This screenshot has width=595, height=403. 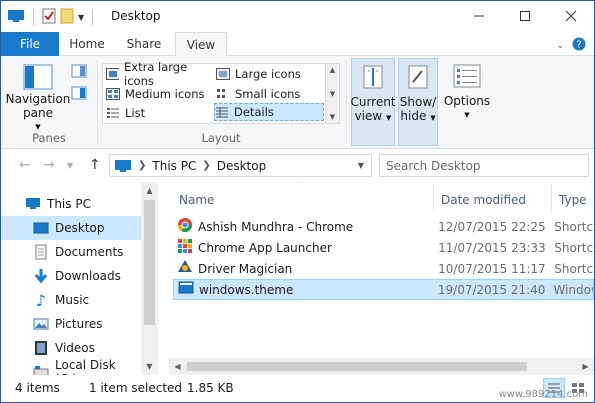 What do you see at coordinates (79, 324) in the screenshot?
I see `tree-item-label: Pictures` at bounding box center [79, 324].